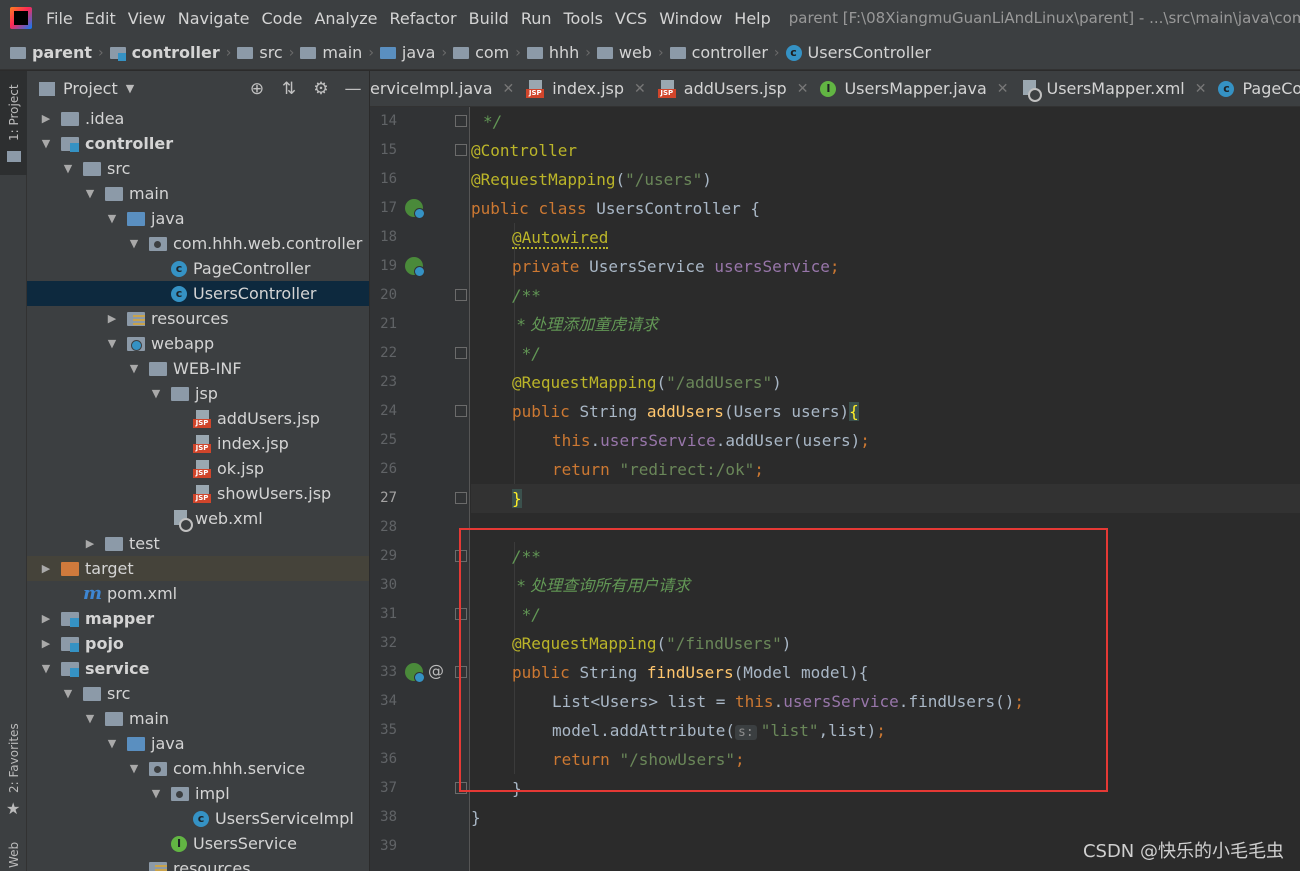  Describe the element at coordinates (583, 18) in the screenshot. I see `menu-tools: Tools` at that location.